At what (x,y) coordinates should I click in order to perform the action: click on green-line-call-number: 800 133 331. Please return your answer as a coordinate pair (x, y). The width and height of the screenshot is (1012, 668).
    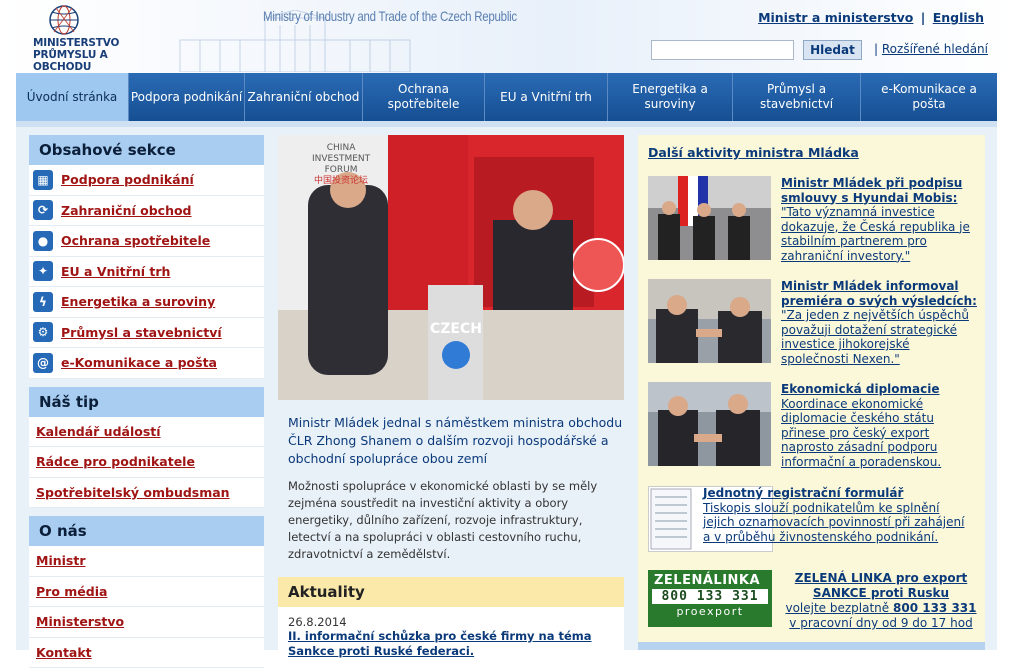
    Looking at the image, I should click on (935, 608).